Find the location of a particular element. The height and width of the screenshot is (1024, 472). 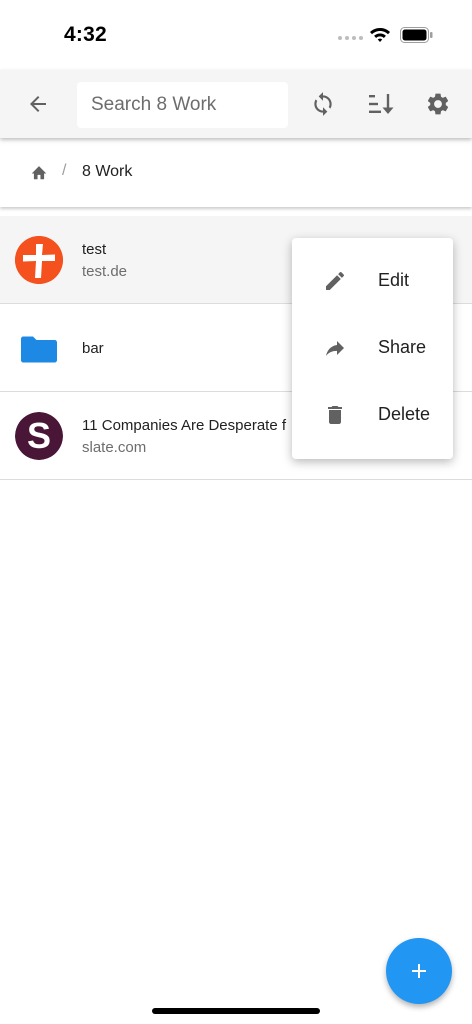

menu-label: Share is located at coordinates (402, 347).